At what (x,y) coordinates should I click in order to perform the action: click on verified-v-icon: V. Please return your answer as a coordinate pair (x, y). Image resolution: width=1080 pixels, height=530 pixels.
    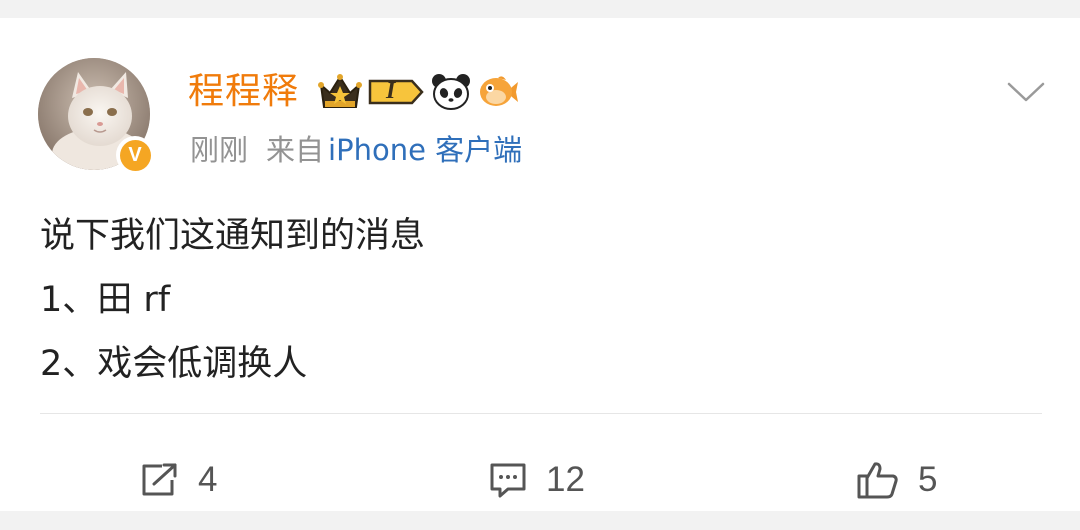
    Looking at the image, I should click on (135, 155).